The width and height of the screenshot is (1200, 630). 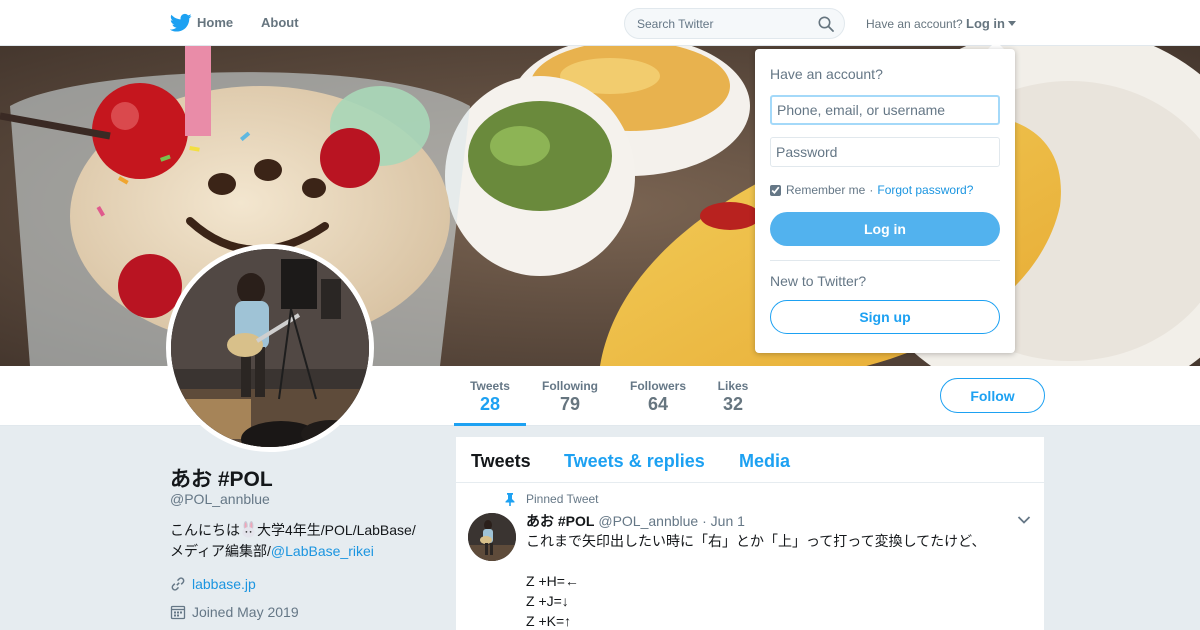 I want to click on top-navigation-bar: Home About Have an account? Log in, so click(x=600, y=23).